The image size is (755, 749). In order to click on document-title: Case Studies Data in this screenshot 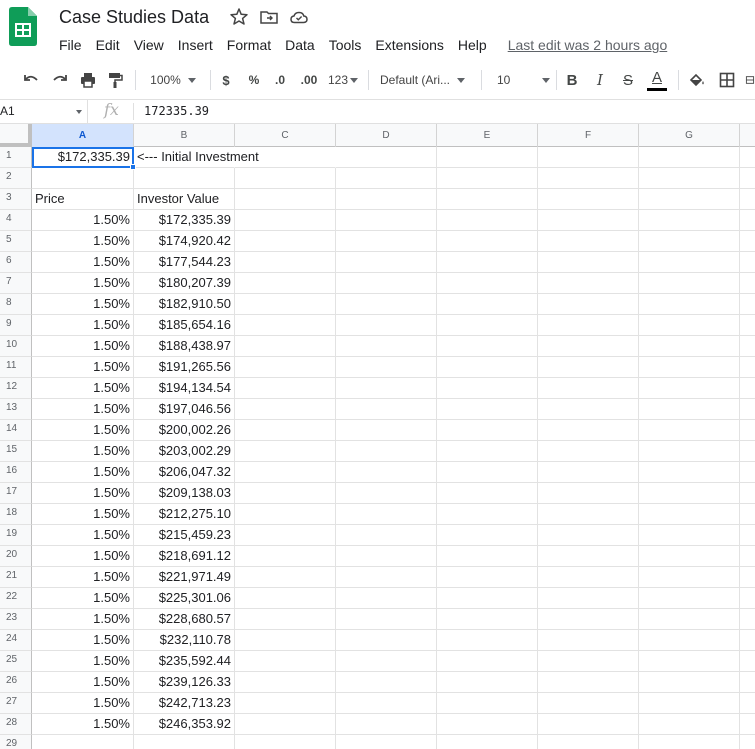, I will do `click(134, 17)`.